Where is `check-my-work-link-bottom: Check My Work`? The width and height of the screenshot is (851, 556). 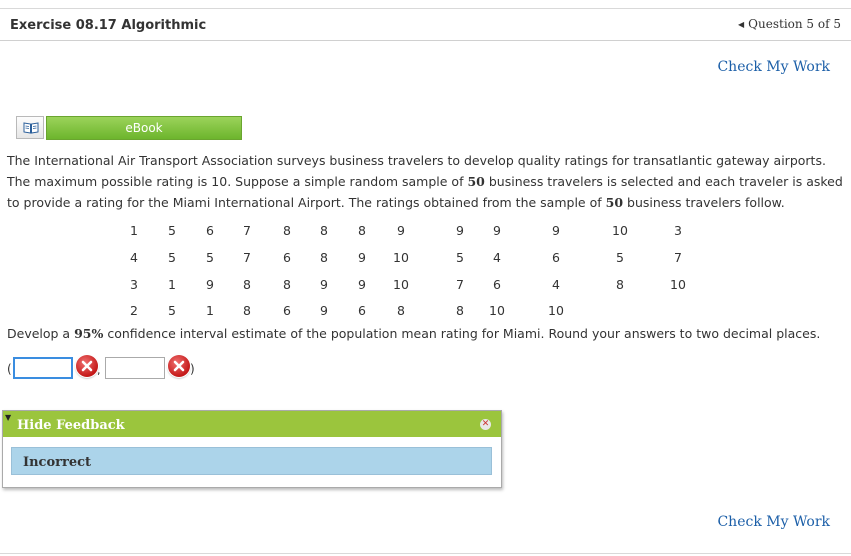
check-my-work-link-bottom: Check My Work is located at coordinates (773, 522).